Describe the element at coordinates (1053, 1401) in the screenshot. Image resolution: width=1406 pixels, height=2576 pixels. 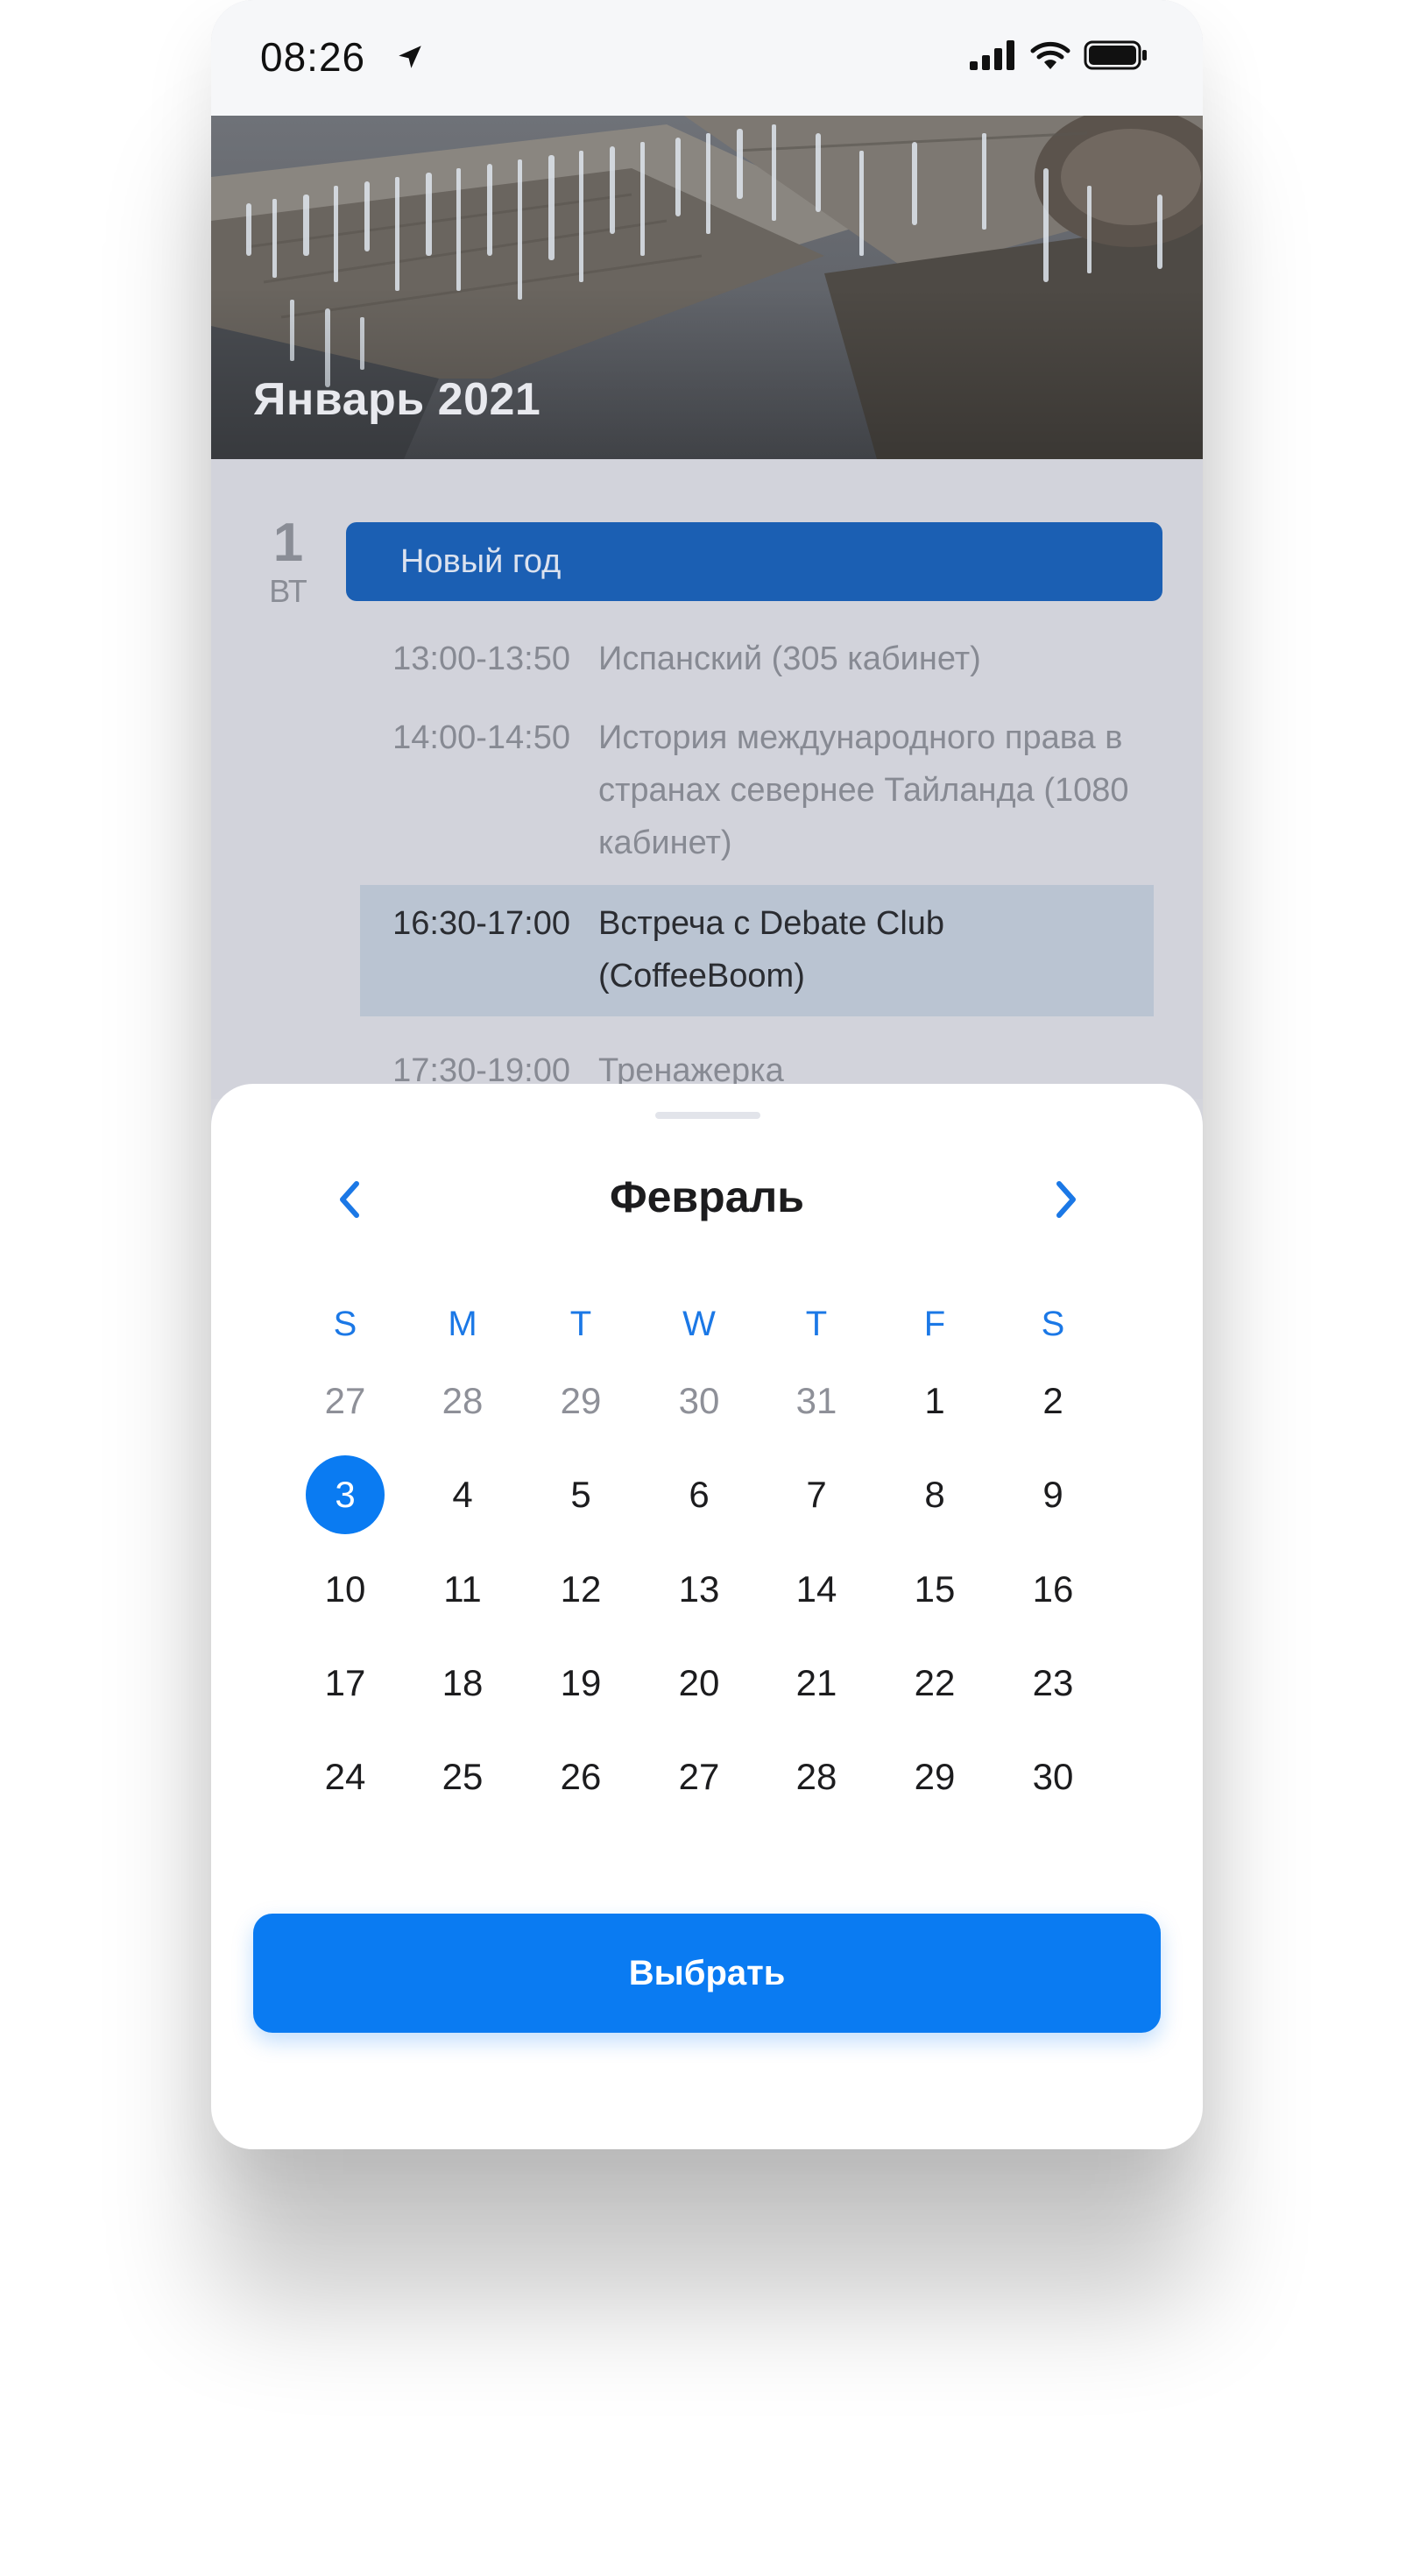
I see `calendar-day: 2` at that location.